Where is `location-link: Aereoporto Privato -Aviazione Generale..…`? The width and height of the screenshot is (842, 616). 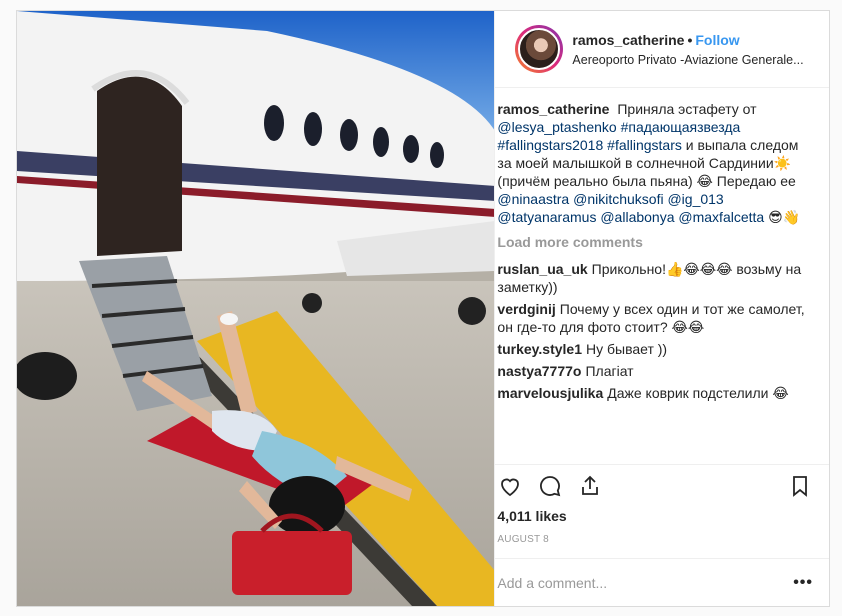
location-link: Aereoporto Privato -Aviazione Generale..… is located at coordinates (692, 60).